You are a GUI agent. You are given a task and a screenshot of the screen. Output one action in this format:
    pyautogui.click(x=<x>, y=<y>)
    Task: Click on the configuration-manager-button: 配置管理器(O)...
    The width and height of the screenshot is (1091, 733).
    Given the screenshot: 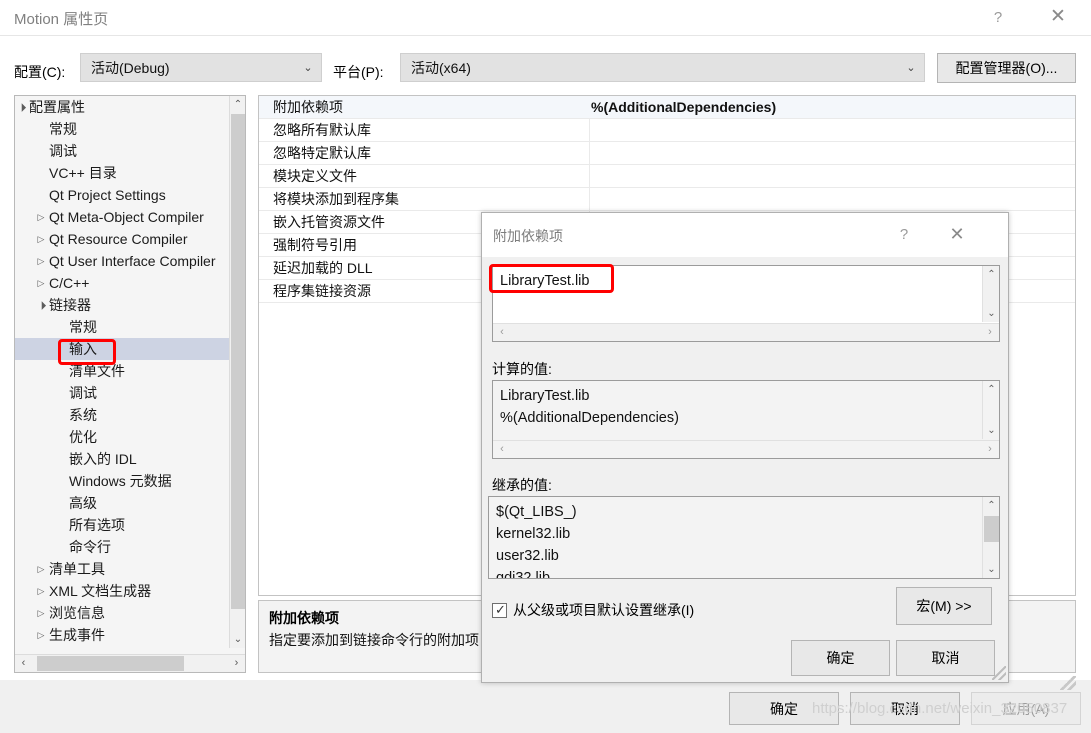 What is the action you would take?
    pyautogui.click(x=1006, y=68)
    